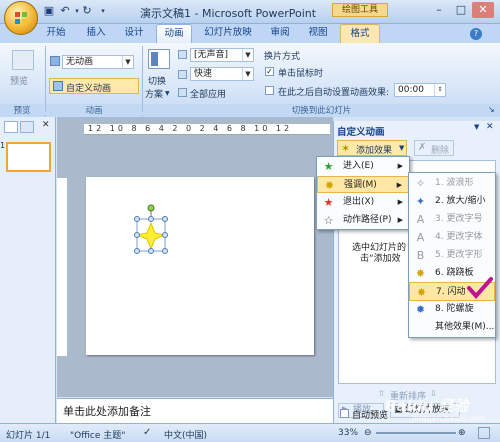 This screenshot has width=500, height=442. Describe the element at coordinates (222, 74) in the screenshot. I see `speed-combo: 快速 ▼` at that location.